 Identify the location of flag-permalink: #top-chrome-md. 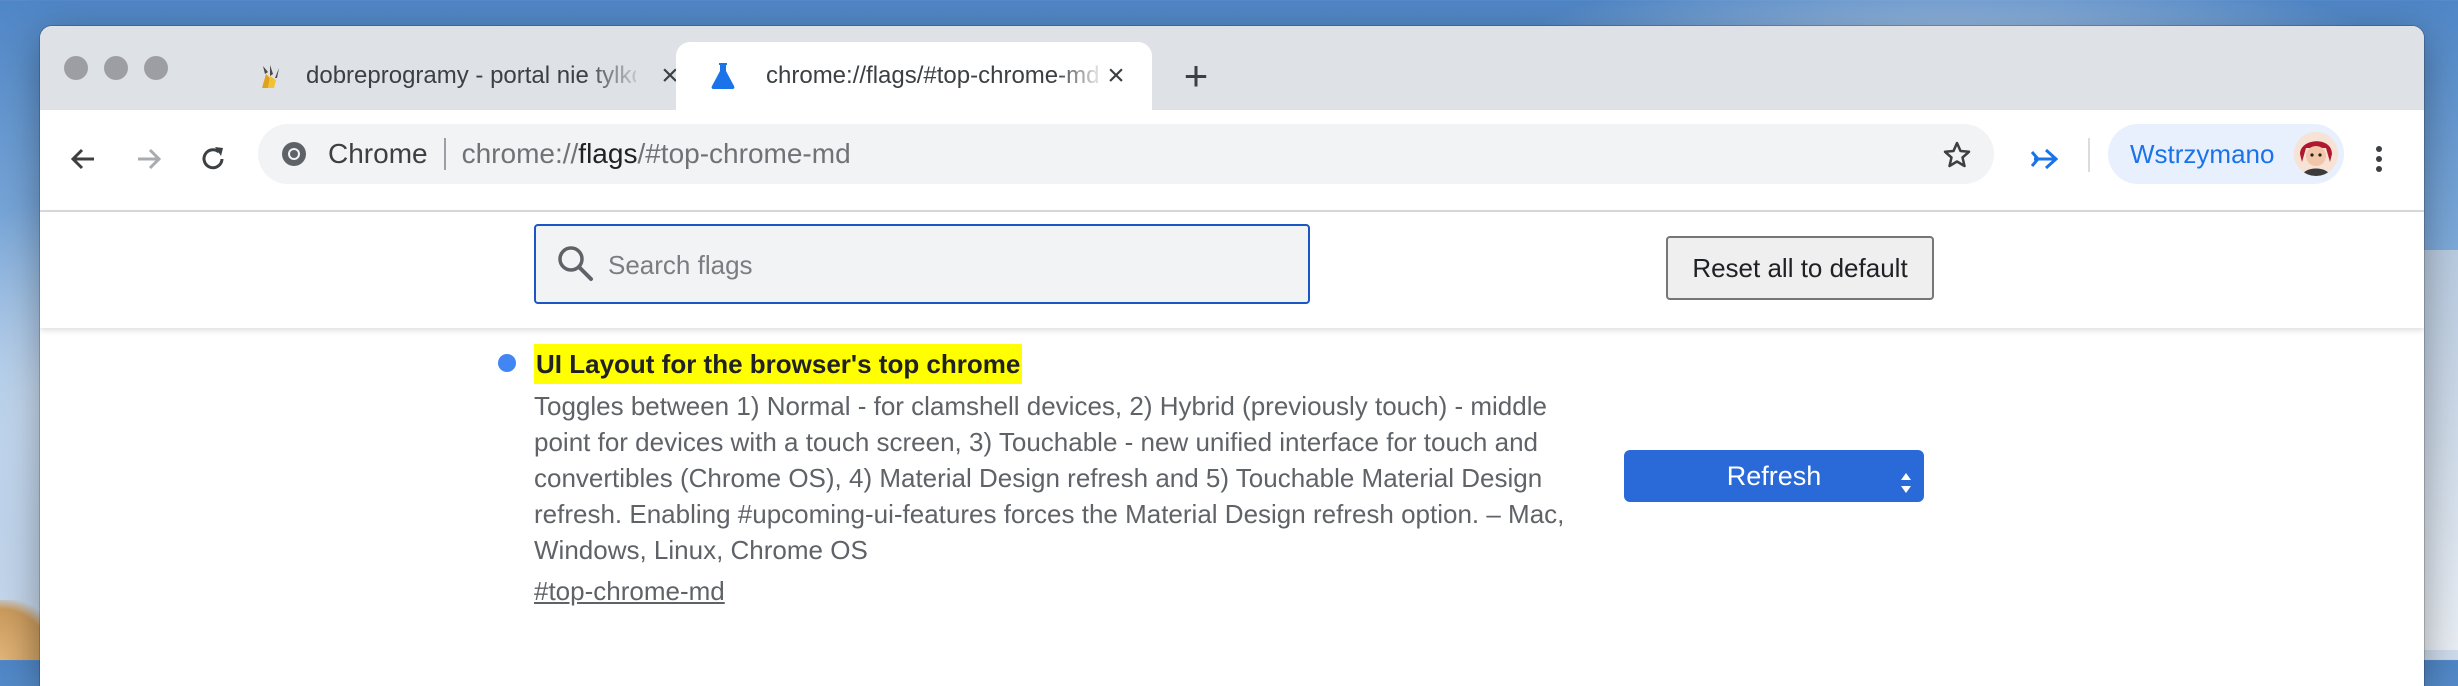
(629, 591).